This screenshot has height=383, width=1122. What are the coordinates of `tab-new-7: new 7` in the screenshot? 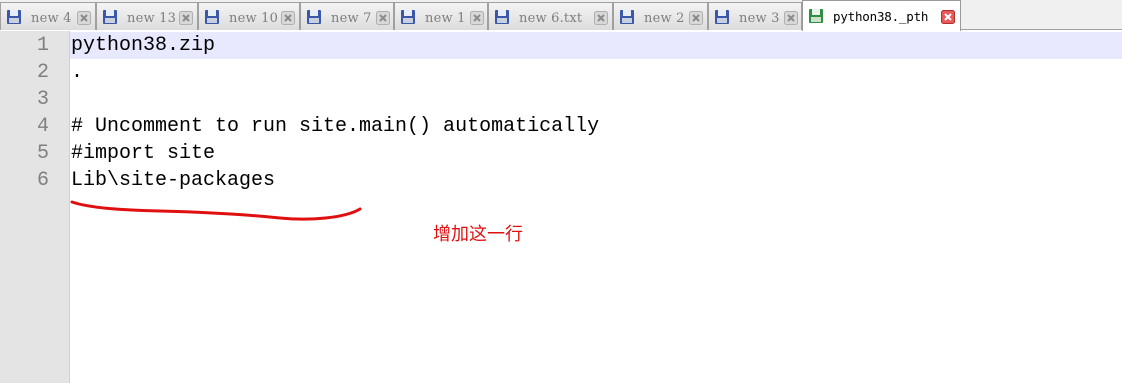 It's located at (347, 16).